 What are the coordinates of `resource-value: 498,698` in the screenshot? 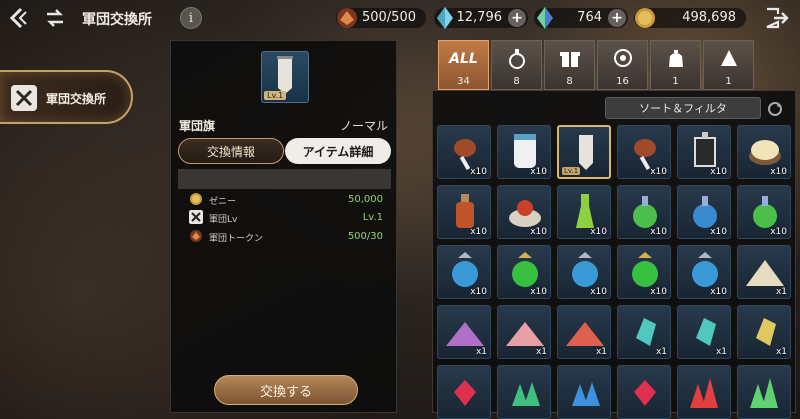 It's located at (709, 17).